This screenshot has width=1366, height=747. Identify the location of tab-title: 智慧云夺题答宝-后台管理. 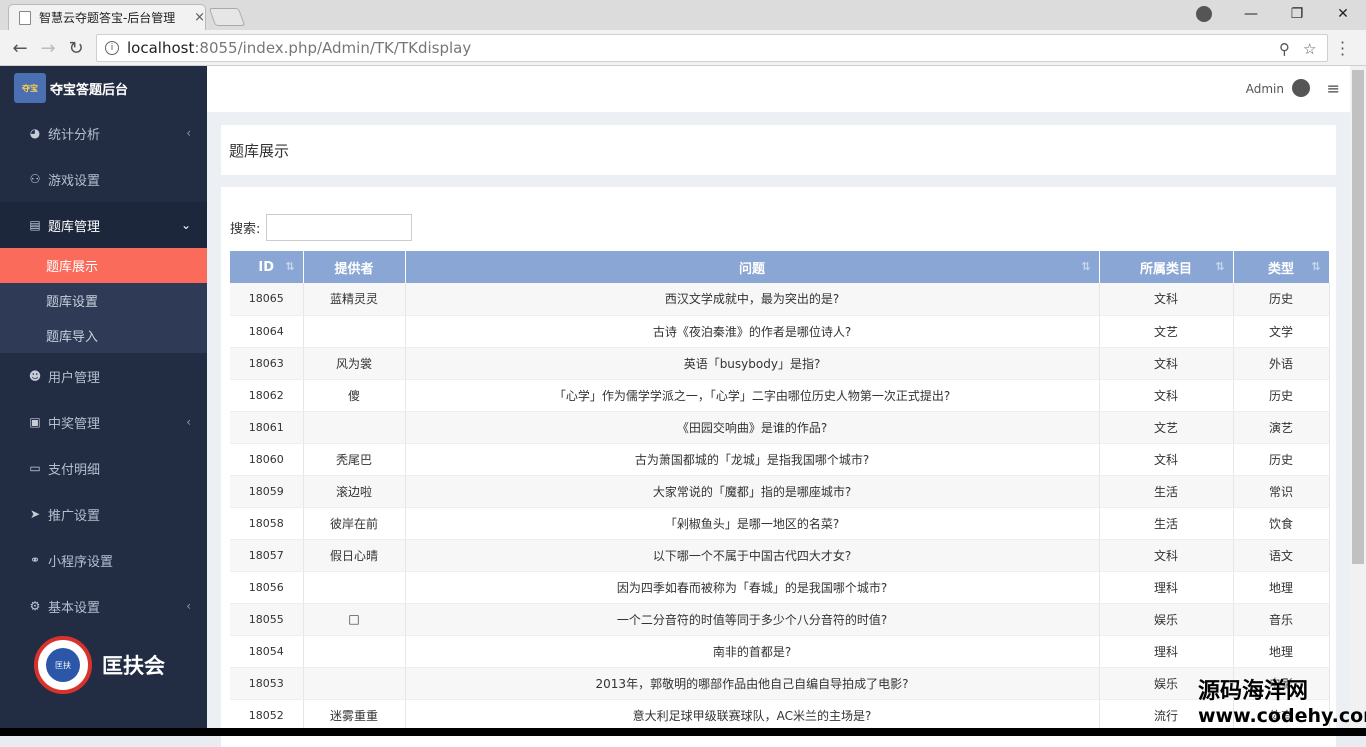
(107, 18).